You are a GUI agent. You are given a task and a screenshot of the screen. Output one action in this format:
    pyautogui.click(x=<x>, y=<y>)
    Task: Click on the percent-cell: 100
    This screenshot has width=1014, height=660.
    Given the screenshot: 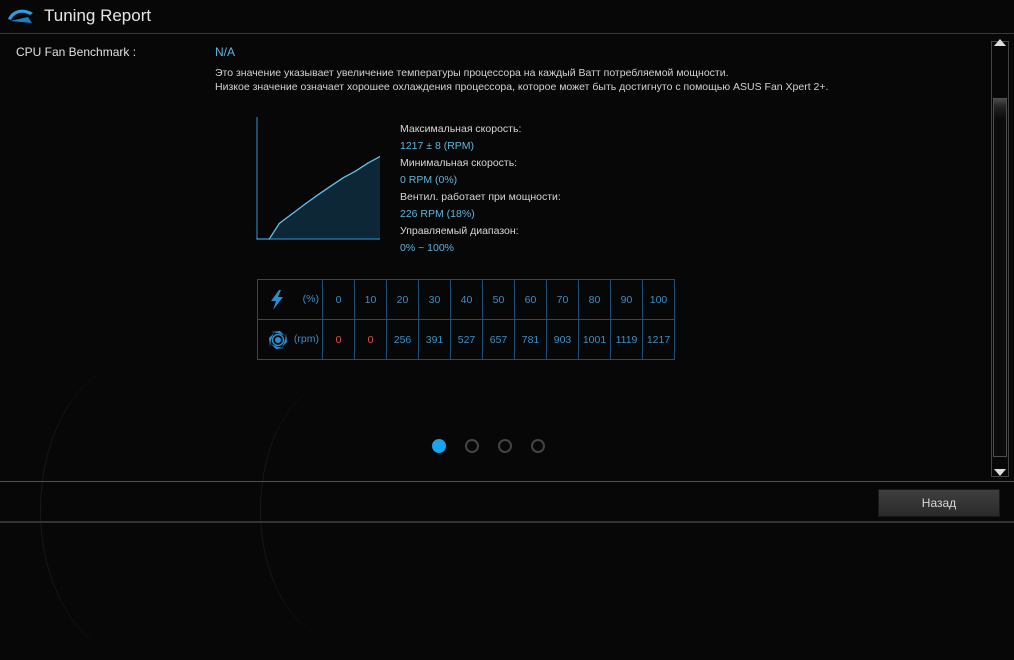 What is the action you would take?
    pyautogui.click(x=658, y=299)
    